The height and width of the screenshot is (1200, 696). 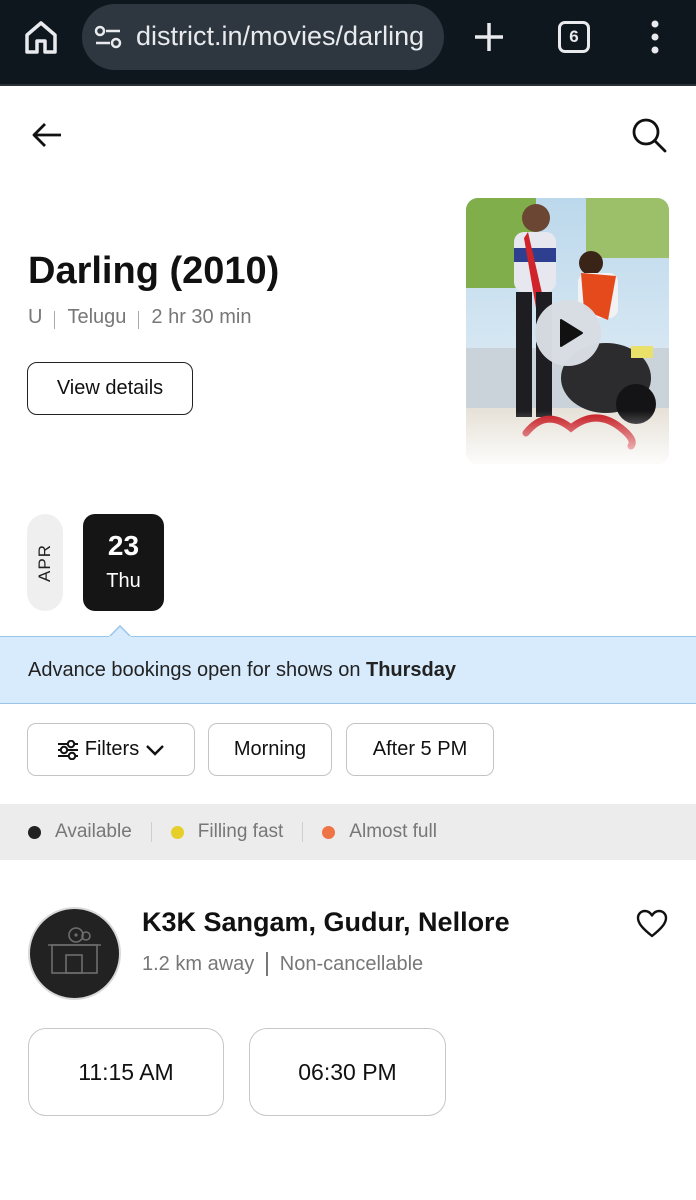 I want to click on filters-label: Filters, so click(x=112, y=749).